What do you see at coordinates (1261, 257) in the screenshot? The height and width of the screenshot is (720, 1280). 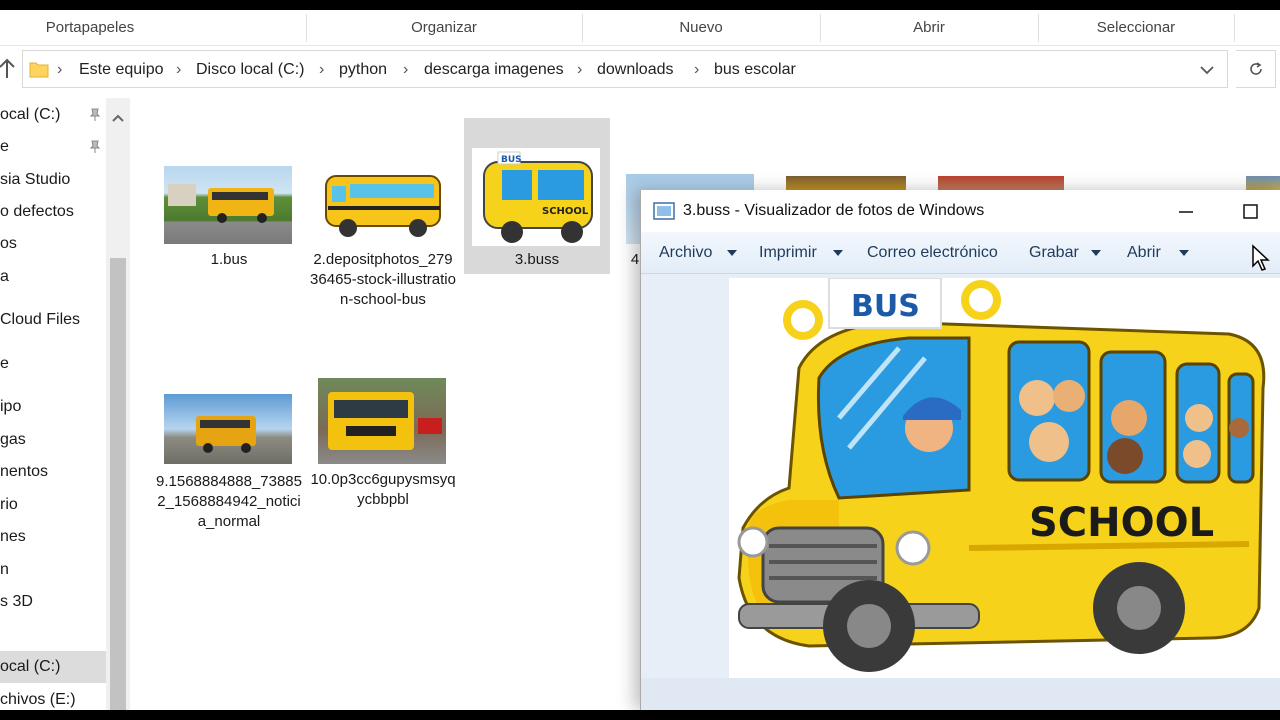 I see `mouse-cursor-icon` at bounding box center [1261, 257].